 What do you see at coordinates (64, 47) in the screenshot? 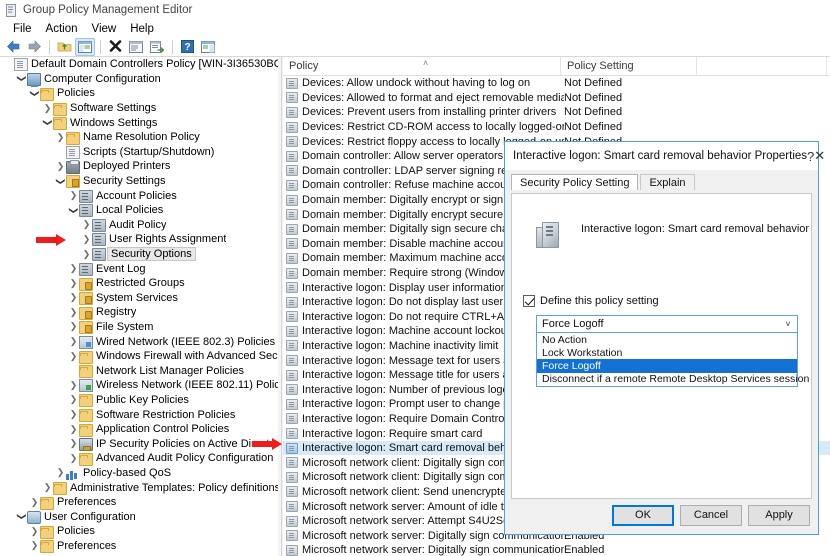
I see `up-folder-icon` at bounding box center [64, 47].